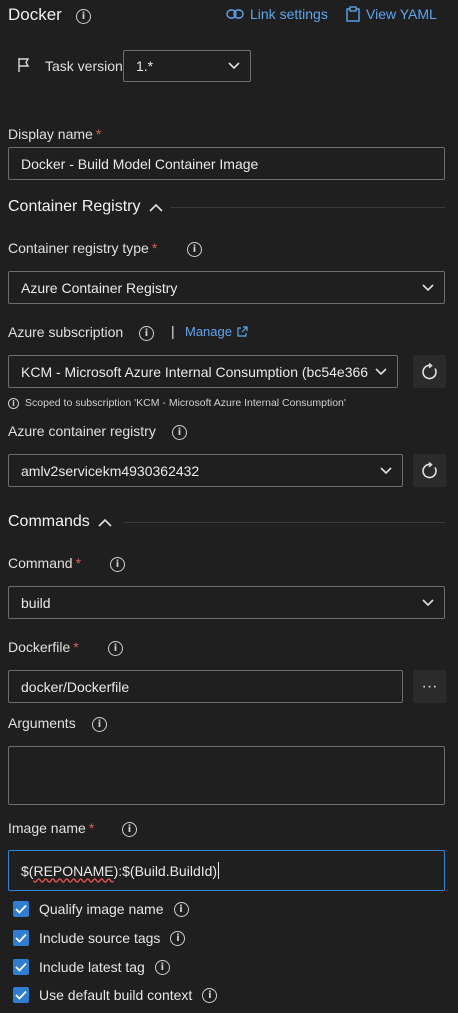  I want to click on checkbox-label: Use default build context, so click(116, 995).